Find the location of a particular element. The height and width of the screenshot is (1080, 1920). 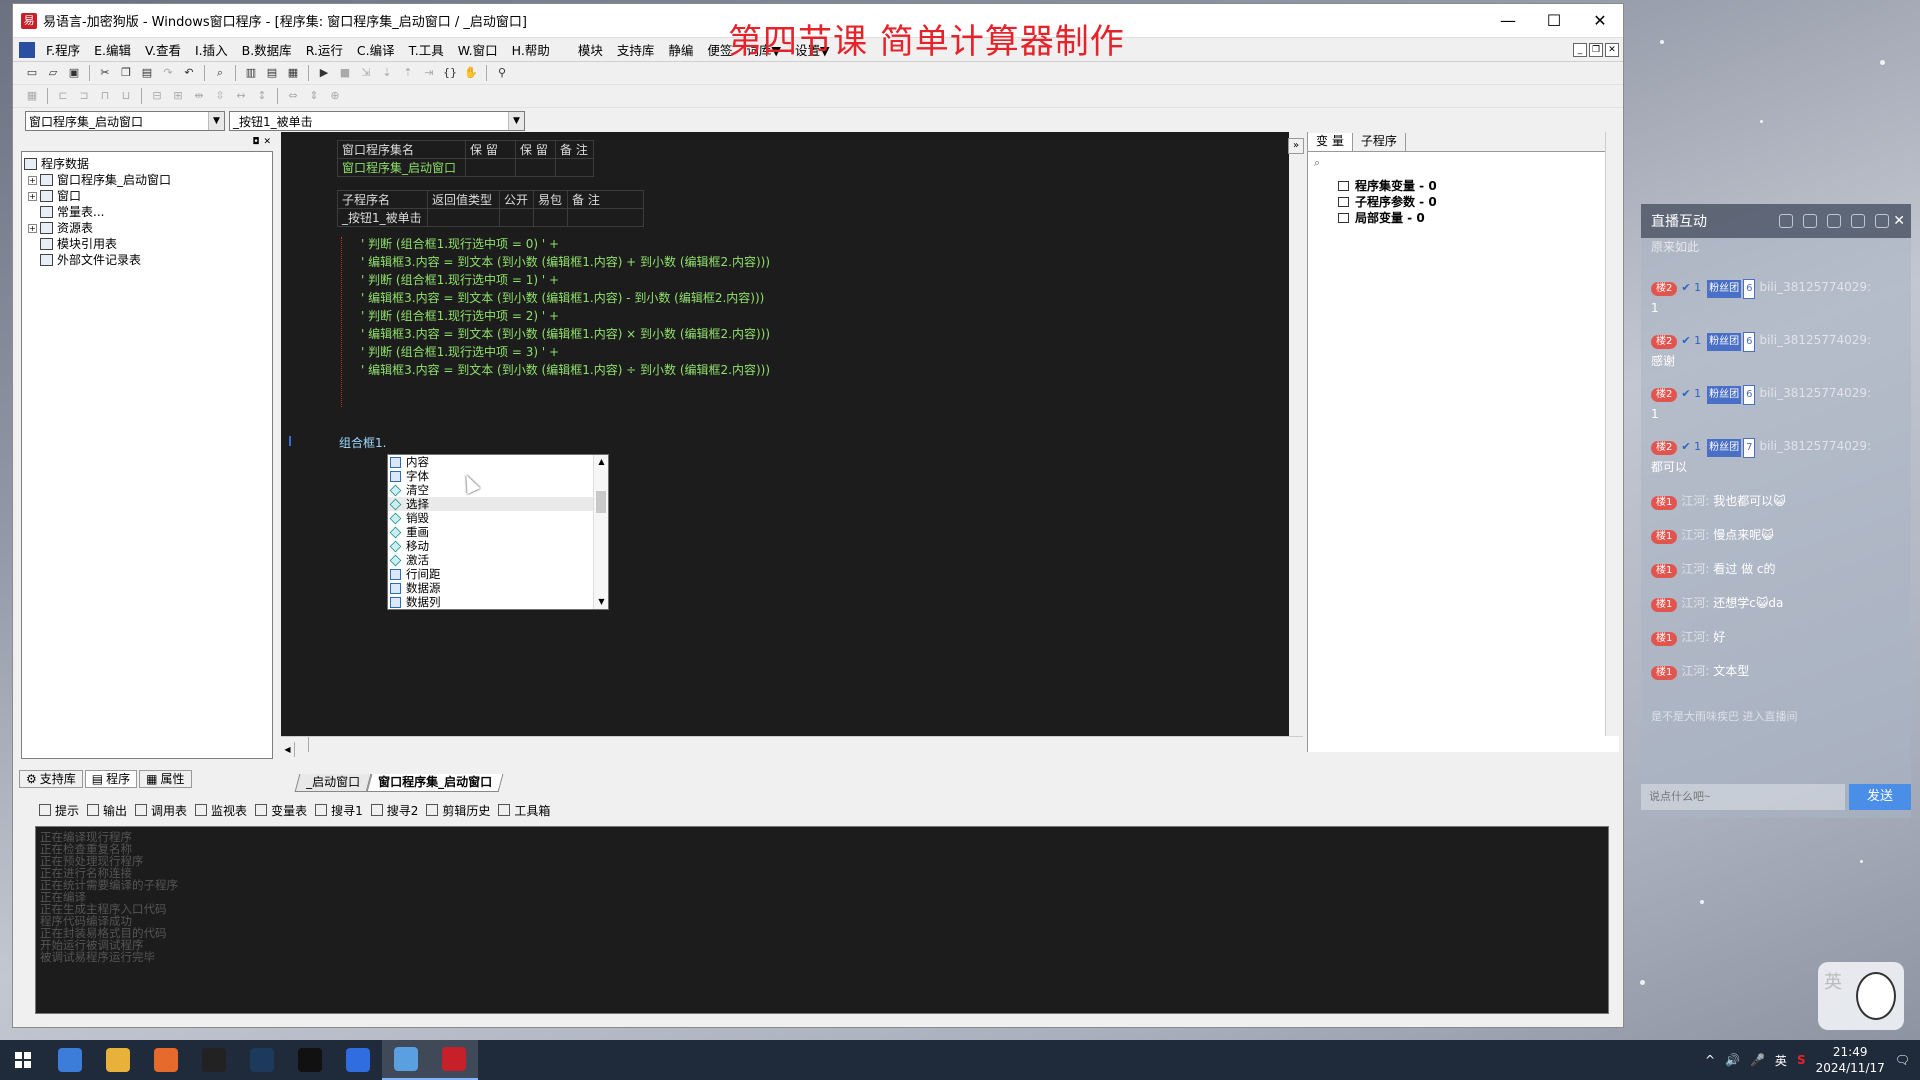

autocomplete-item: 清空 is located at coordinates (498, 490).